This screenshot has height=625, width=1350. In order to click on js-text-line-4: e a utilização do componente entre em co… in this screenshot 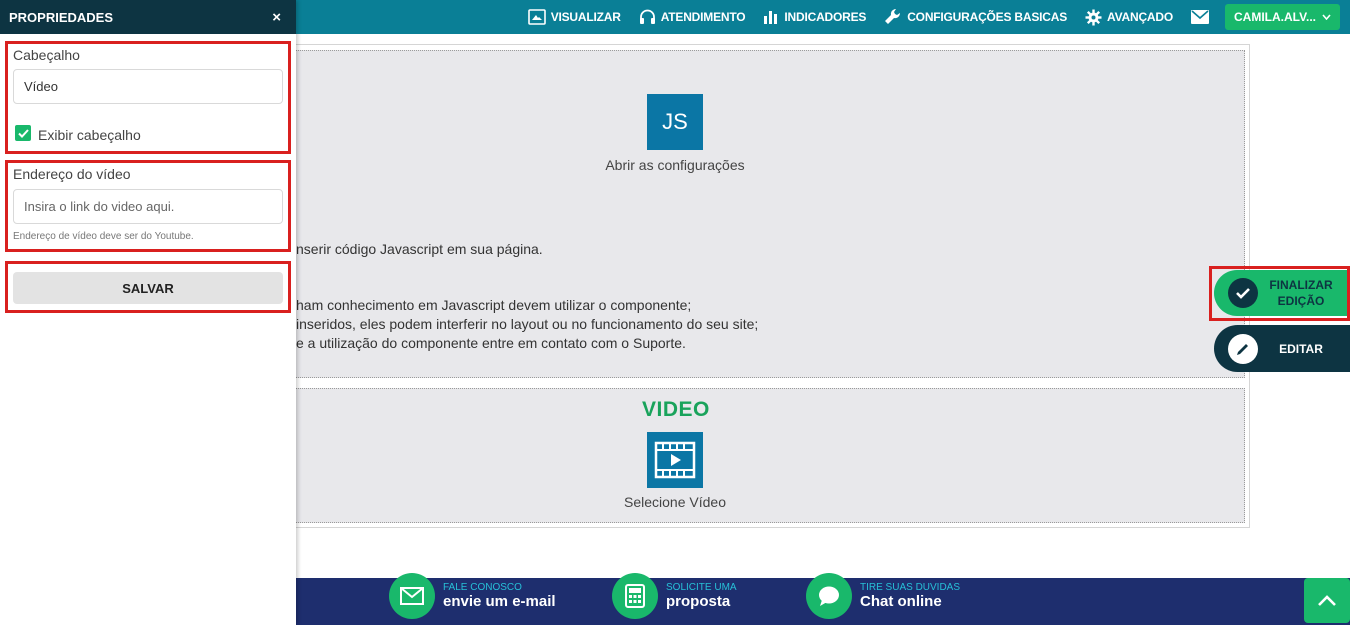, I will do `click(491, 343)`.